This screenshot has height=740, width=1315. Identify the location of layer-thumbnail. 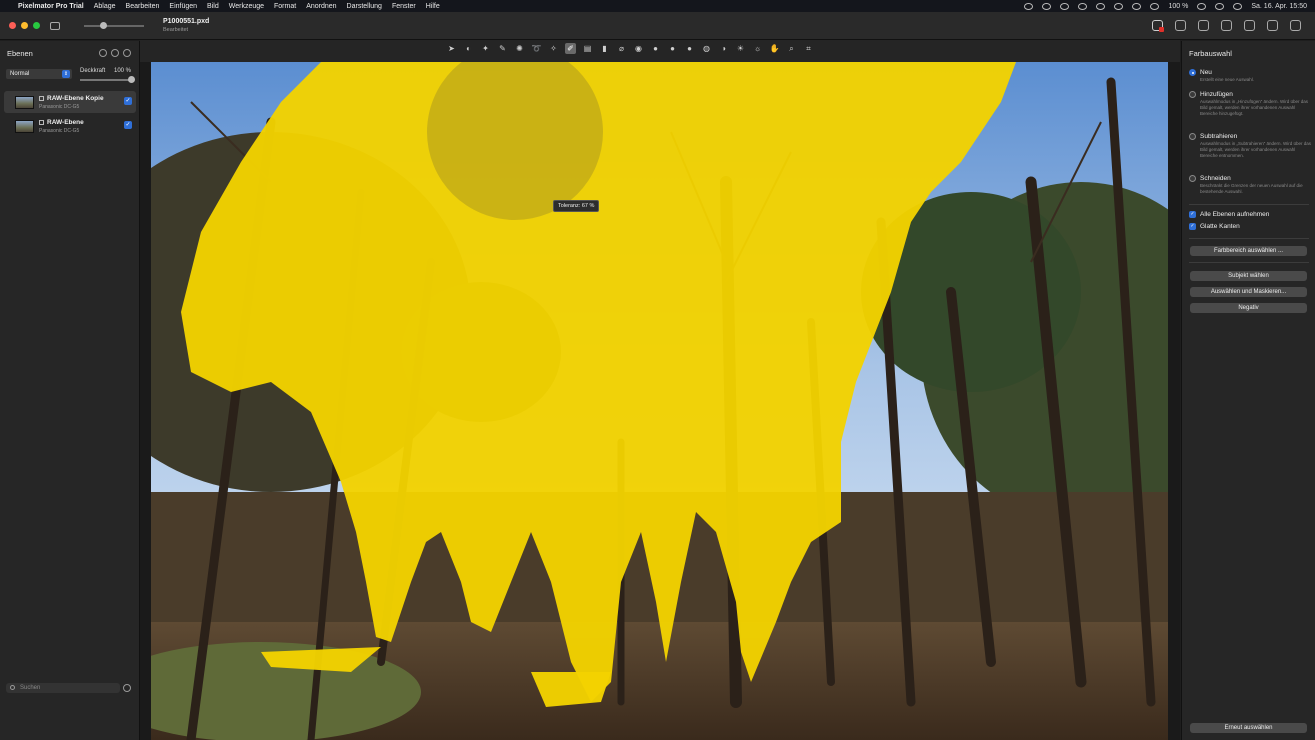
(24, 102).